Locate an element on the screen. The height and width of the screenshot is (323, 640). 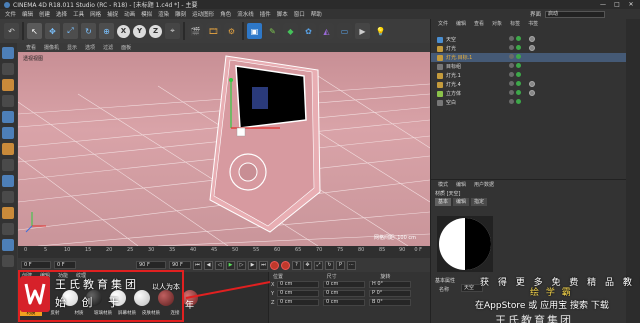
next-frame-icon: ▷ is located at coordinates (241, 265).